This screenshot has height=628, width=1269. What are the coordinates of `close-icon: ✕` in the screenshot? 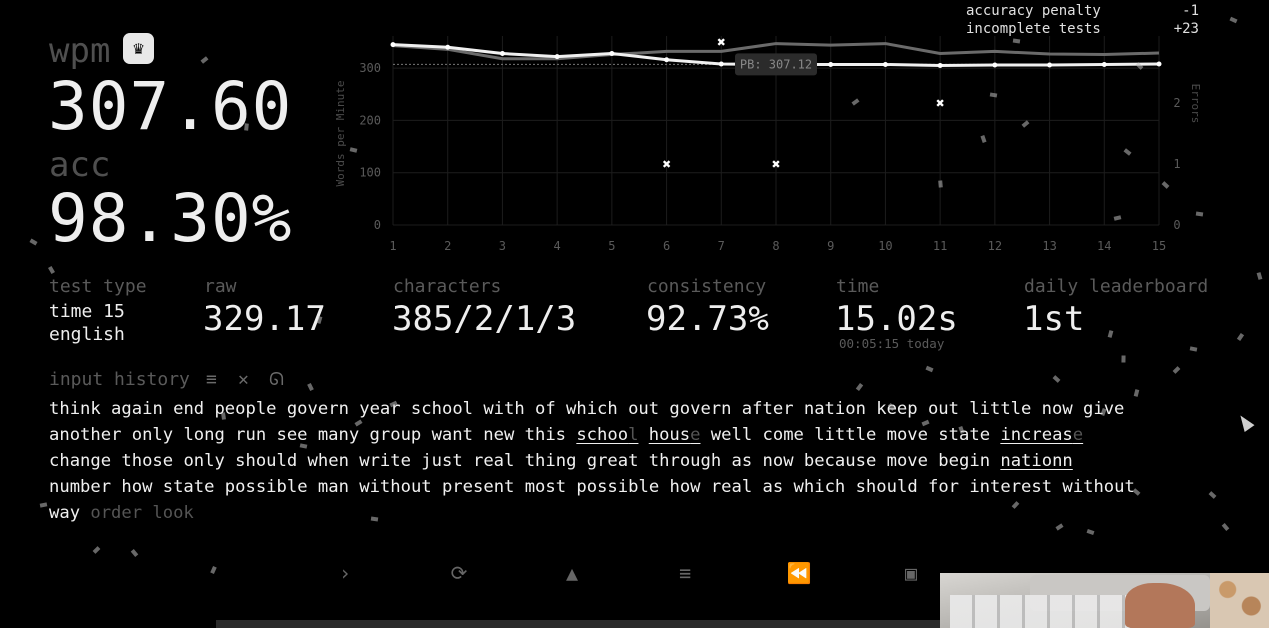 It's located at (243, 379).